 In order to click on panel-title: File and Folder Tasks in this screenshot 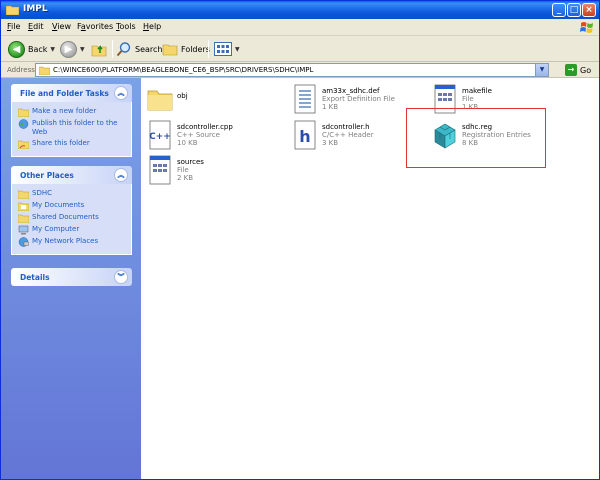, I will do `click(64, 93)`.